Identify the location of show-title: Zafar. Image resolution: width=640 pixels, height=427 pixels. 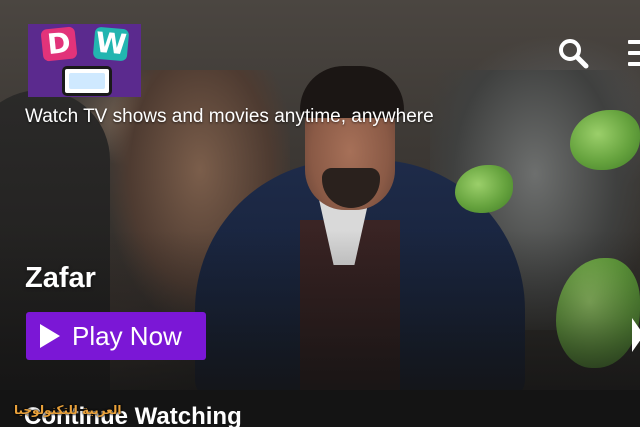
(60, 278).